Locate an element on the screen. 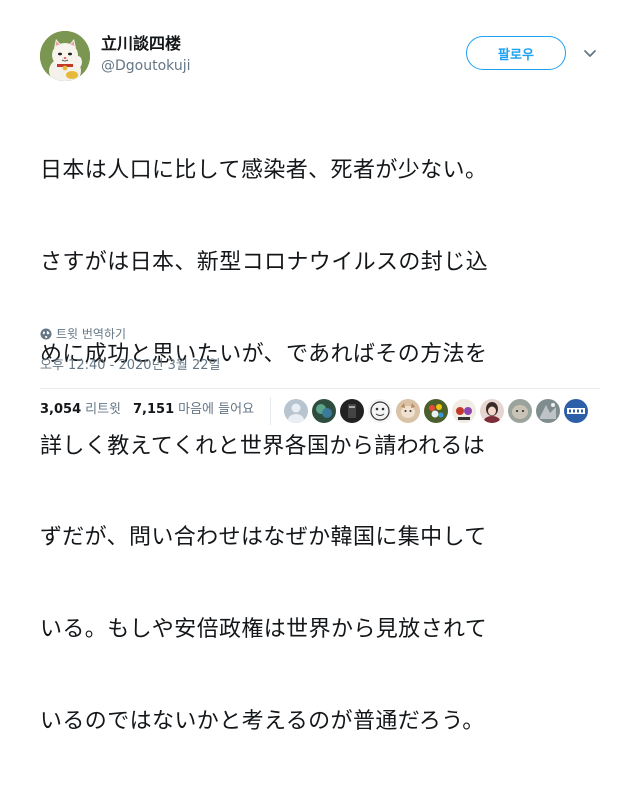  translate-tweet-link: 트윗 번역하기 is located at coordinates (83, 334).